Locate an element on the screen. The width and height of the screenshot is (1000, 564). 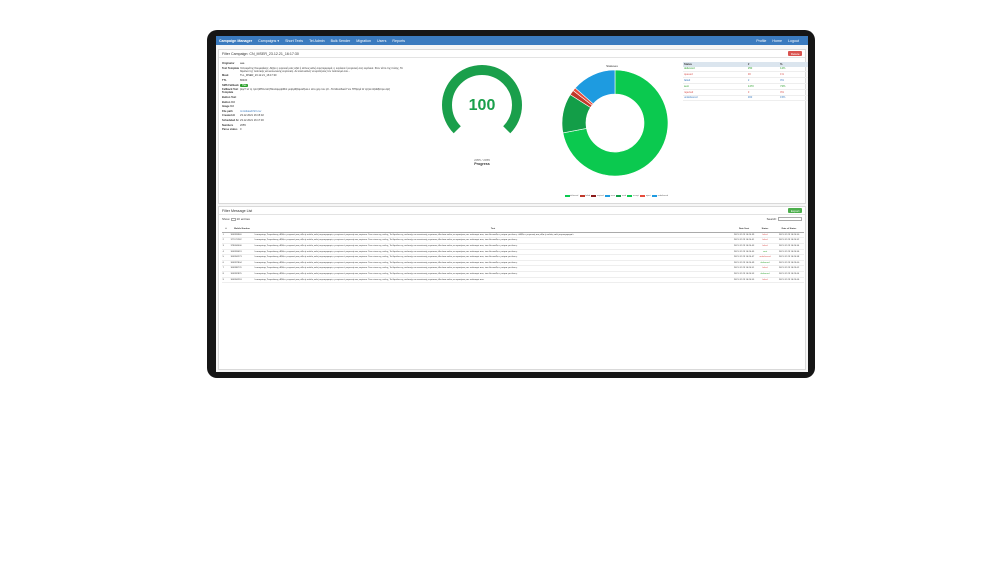
detail-value: 23.12.2021 16:15:02 is located at coordinates (252, 116).